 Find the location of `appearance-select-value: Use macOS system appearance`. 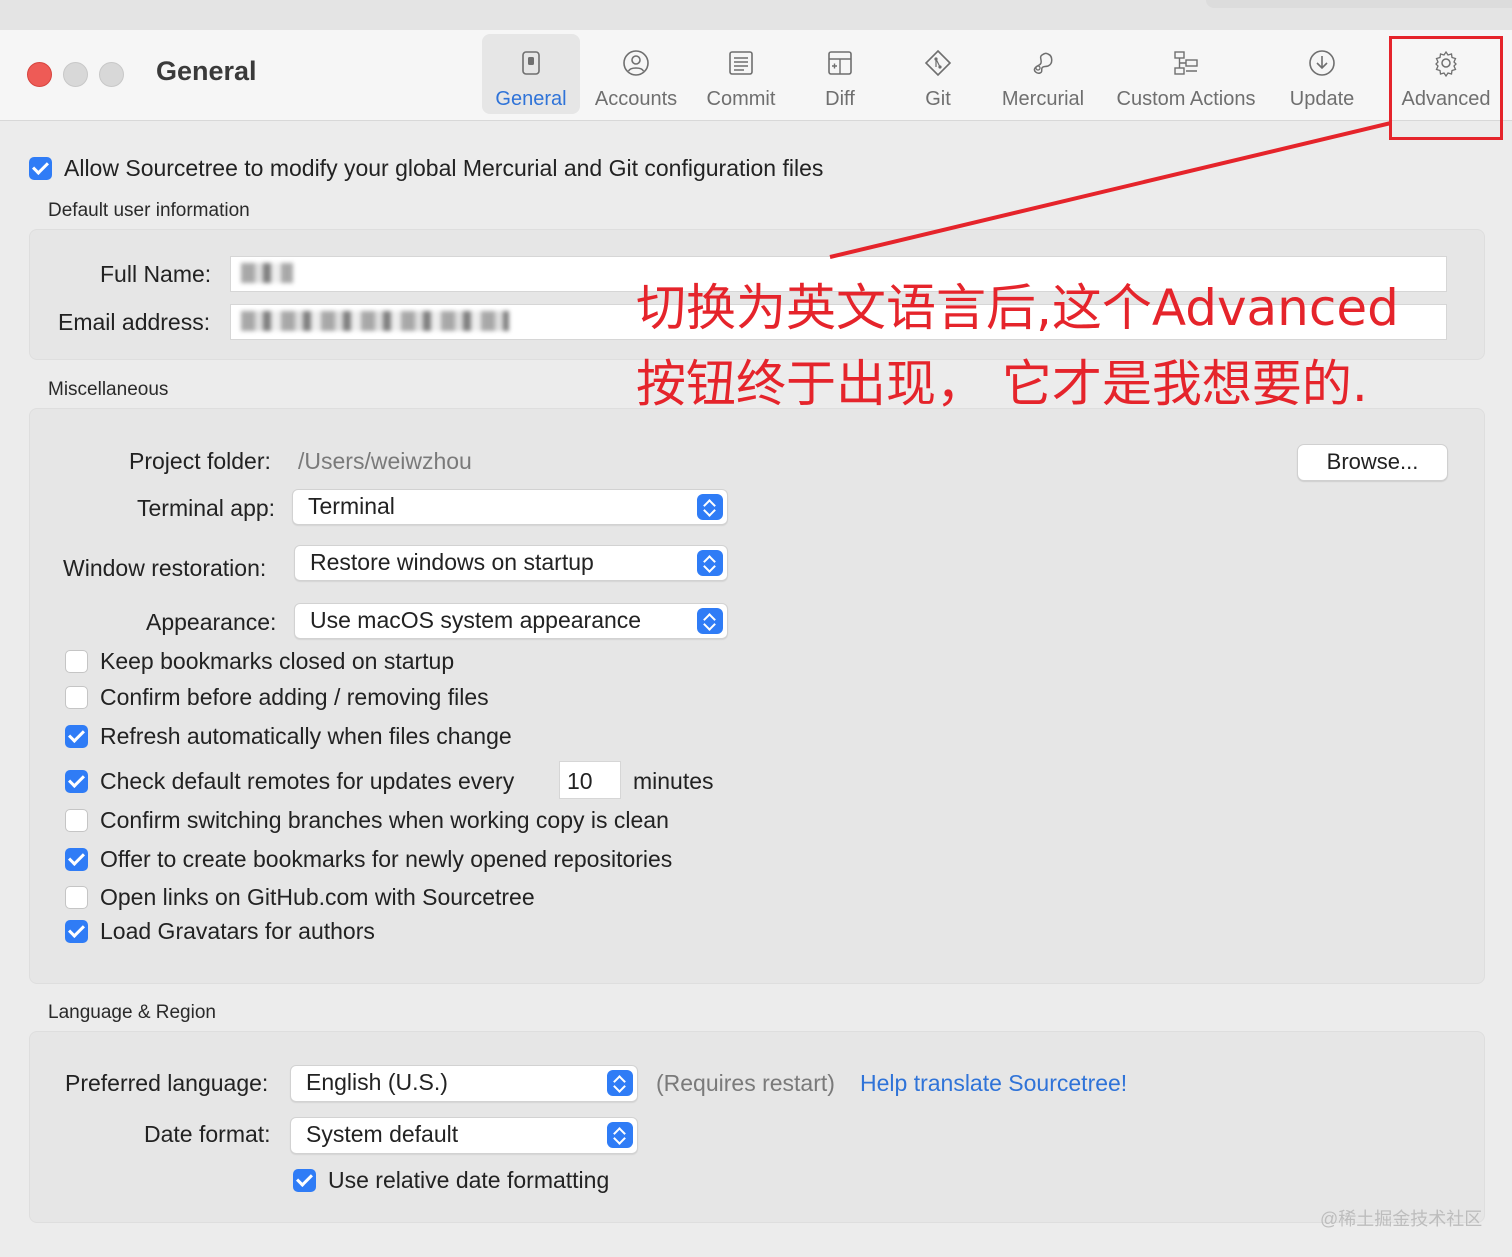

appearance-select-value: Use macOS system appearance is located at coordinates (476, 620).